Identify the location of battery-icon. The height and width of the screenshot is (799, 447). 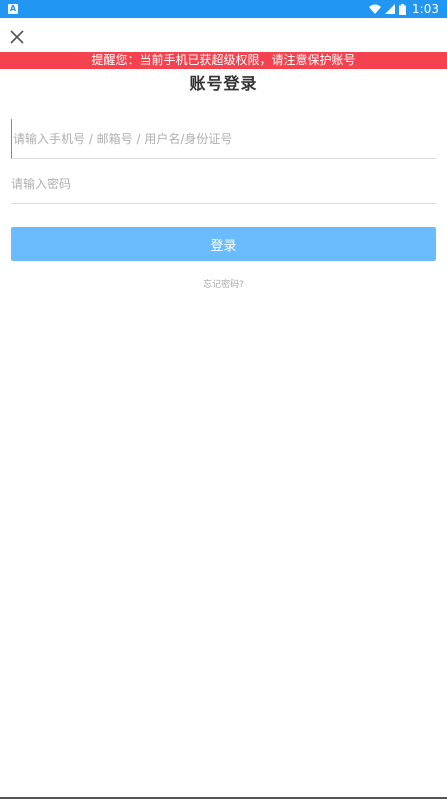
(403, 9).